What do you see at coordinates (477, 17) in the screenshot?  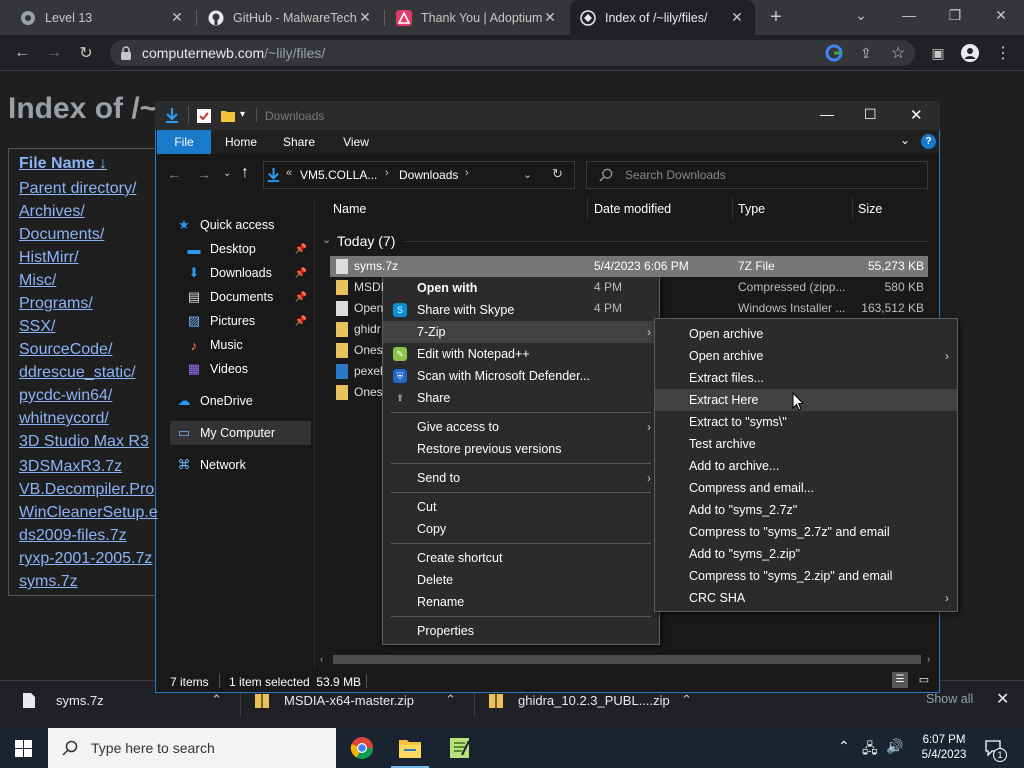 I see `browser-tab: Thank You | Adoptium ✕` at bounding box center [477, 17].